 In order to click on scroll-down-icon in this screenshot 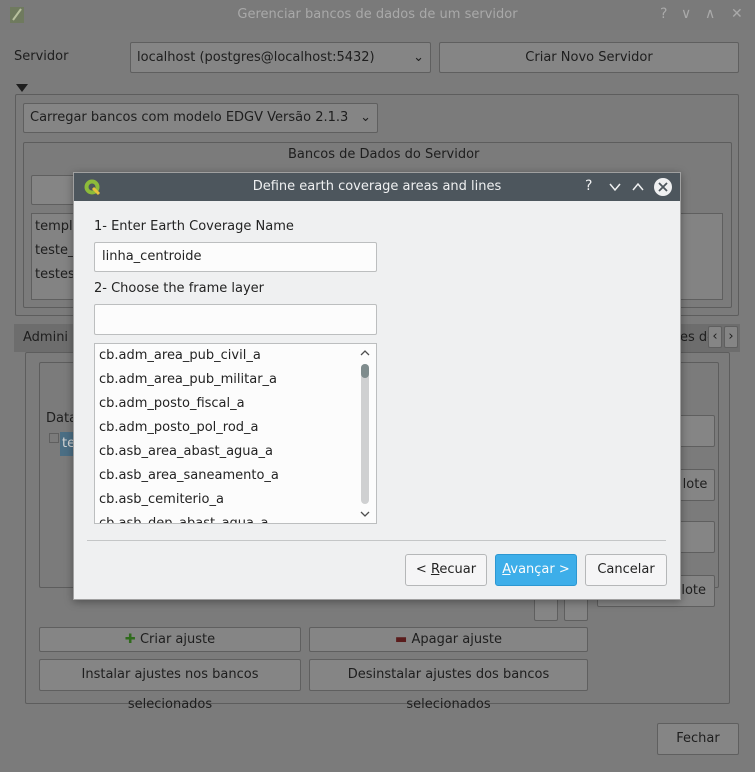, I will do `click(365, 514)`.